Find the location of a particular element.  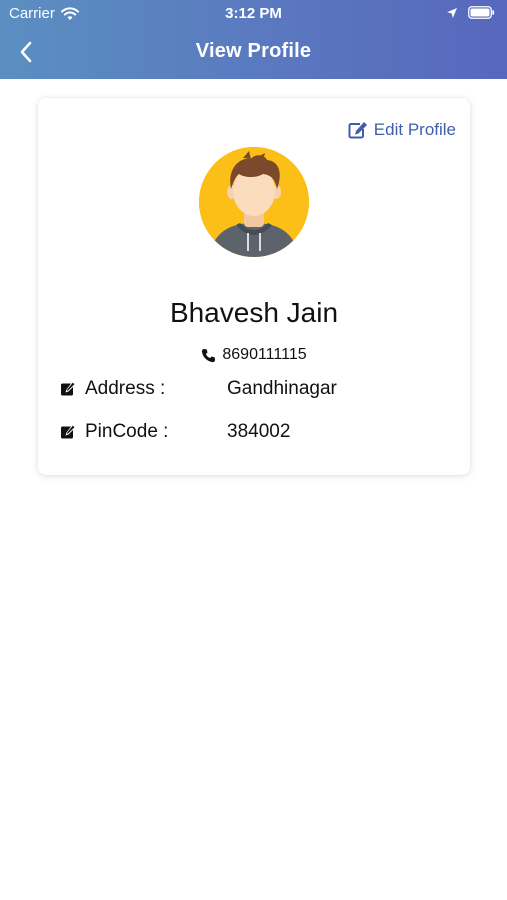

status-bar: Carrier 3:12 PM is located at coordinates (253, 14).